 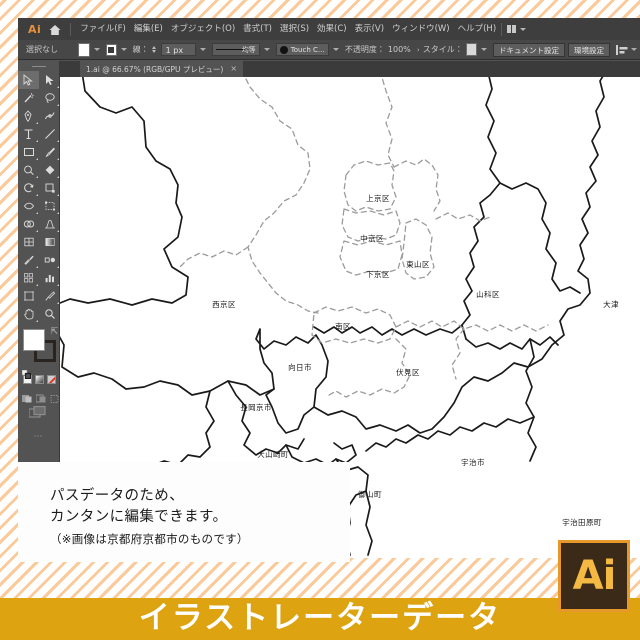 What do you see at coordinates (28, 296) in the screenshot?
I see `artboard-tool` at bounding box center [28, 296].